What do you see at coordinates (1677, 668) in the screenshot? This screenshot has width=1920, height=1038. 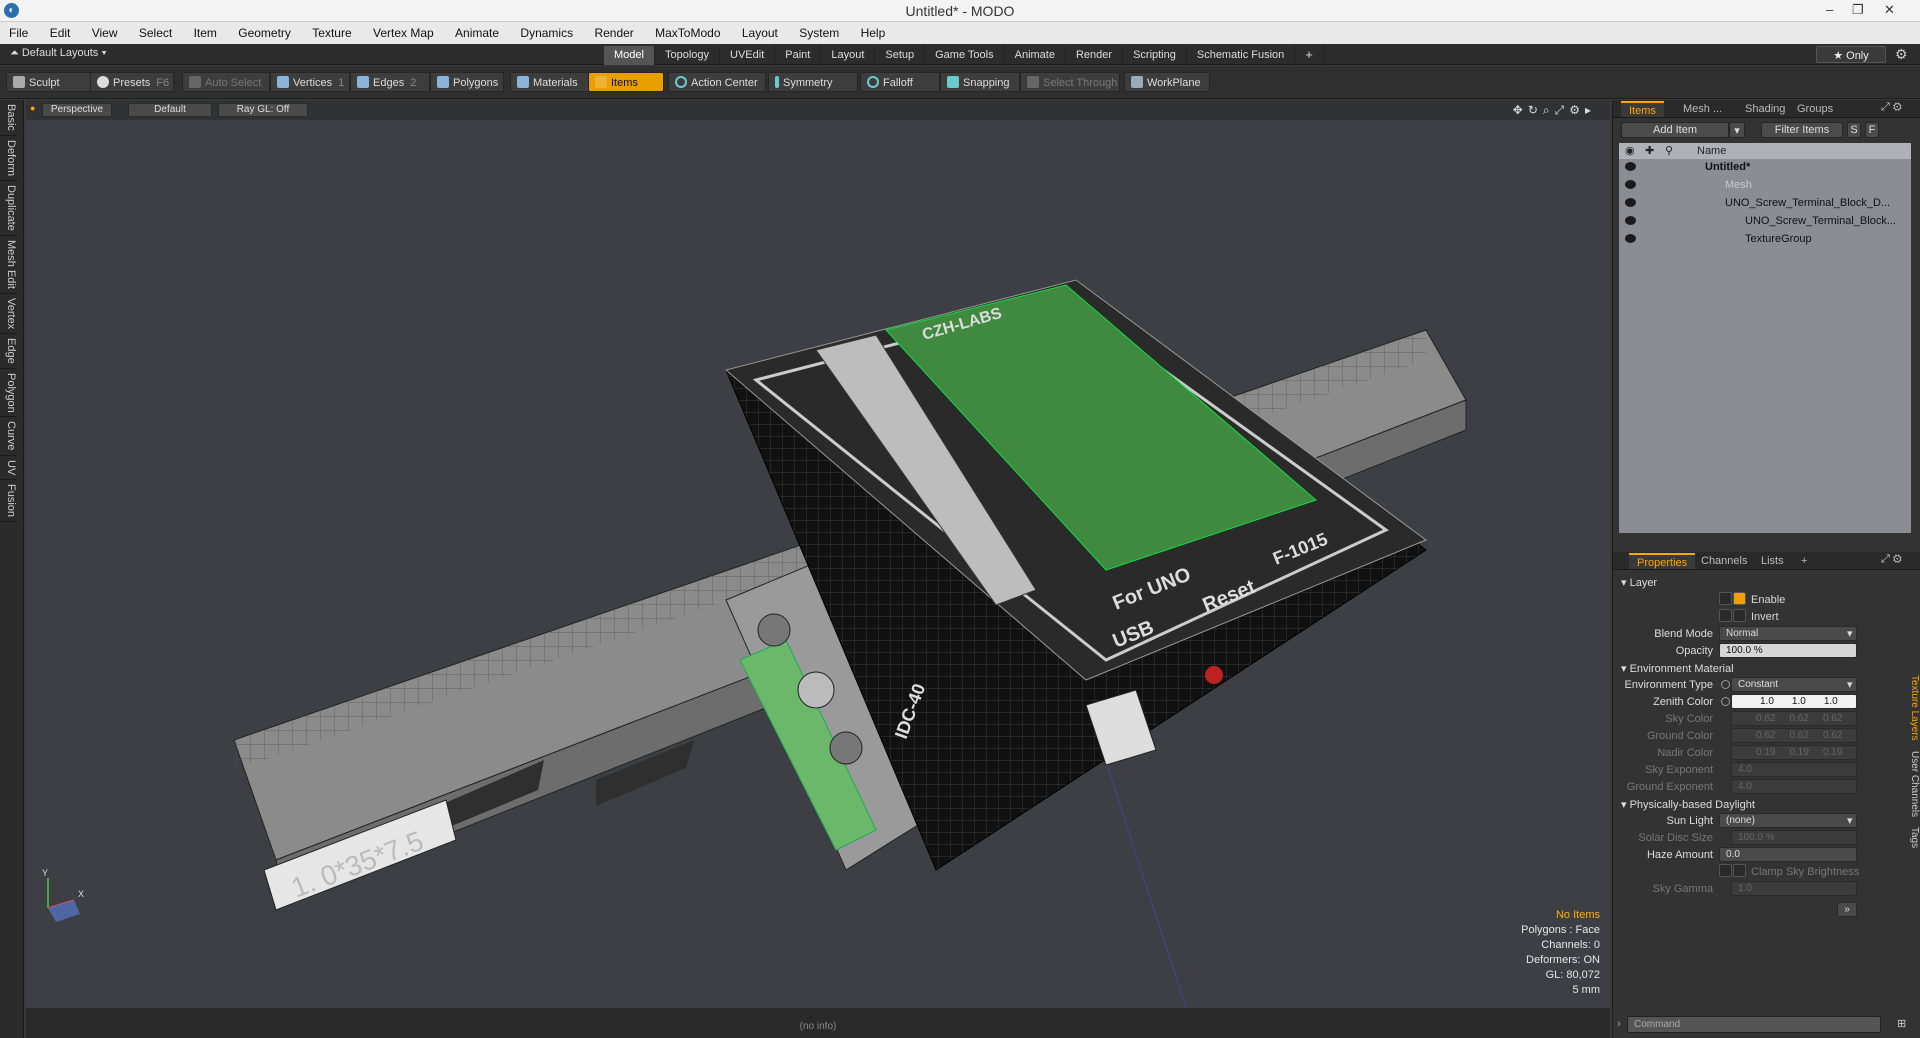 I see `section-environment-material: ▾ Environment Material` at bounding box center [1677, 668].